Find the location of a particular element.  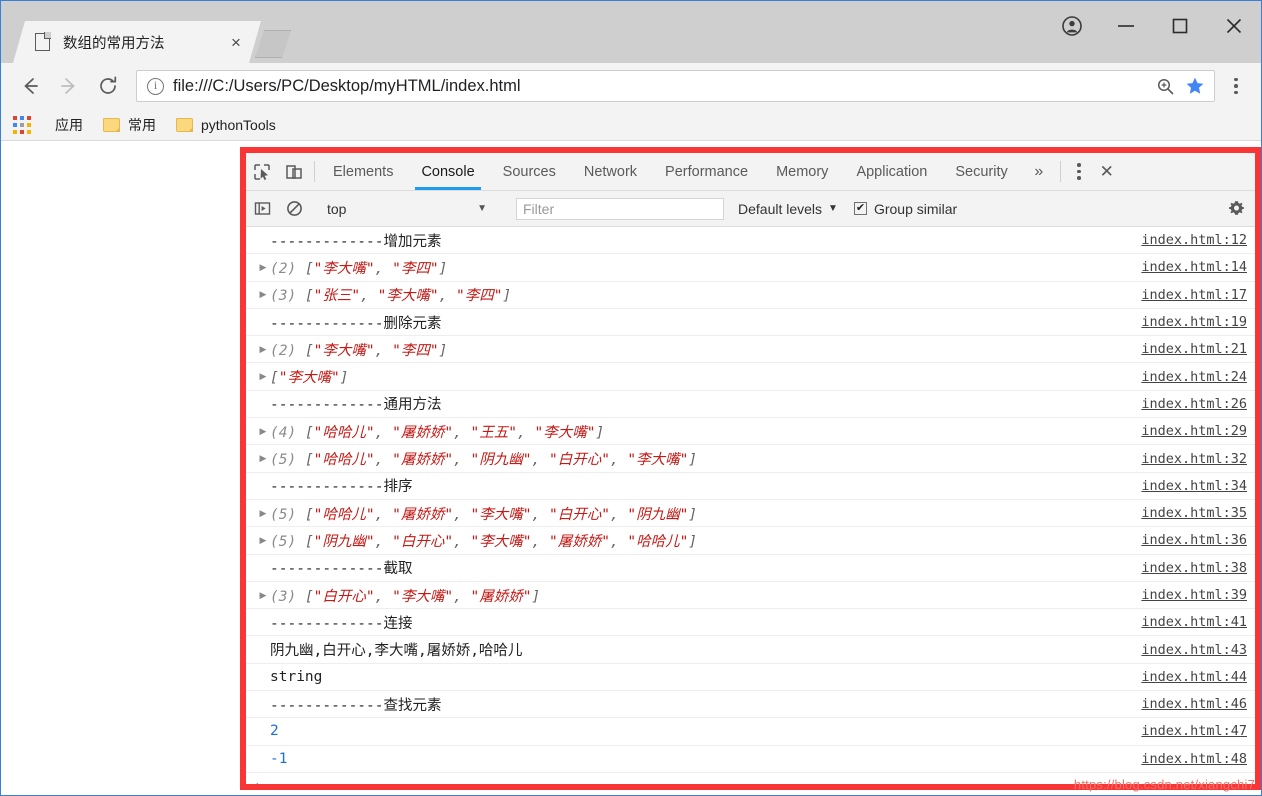

tab-application: Application is located at coordinates (891, 171).